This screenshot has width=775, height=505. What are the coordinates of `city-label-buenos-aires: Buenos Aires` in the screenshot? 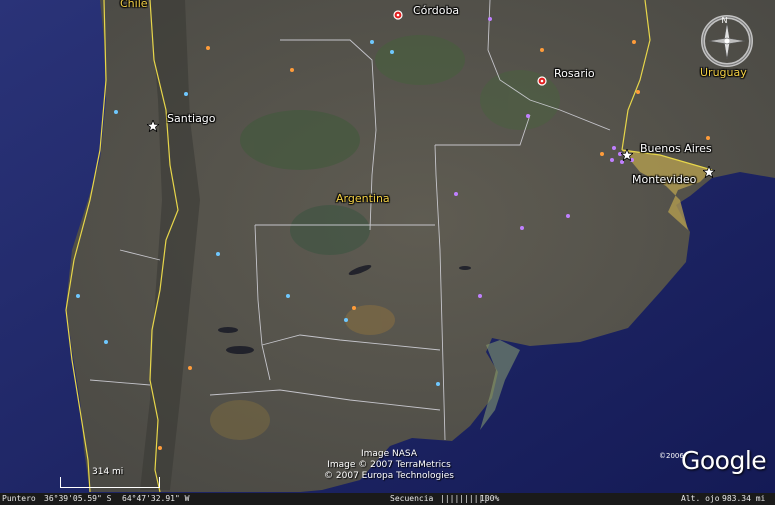 It's located at (676, 148).